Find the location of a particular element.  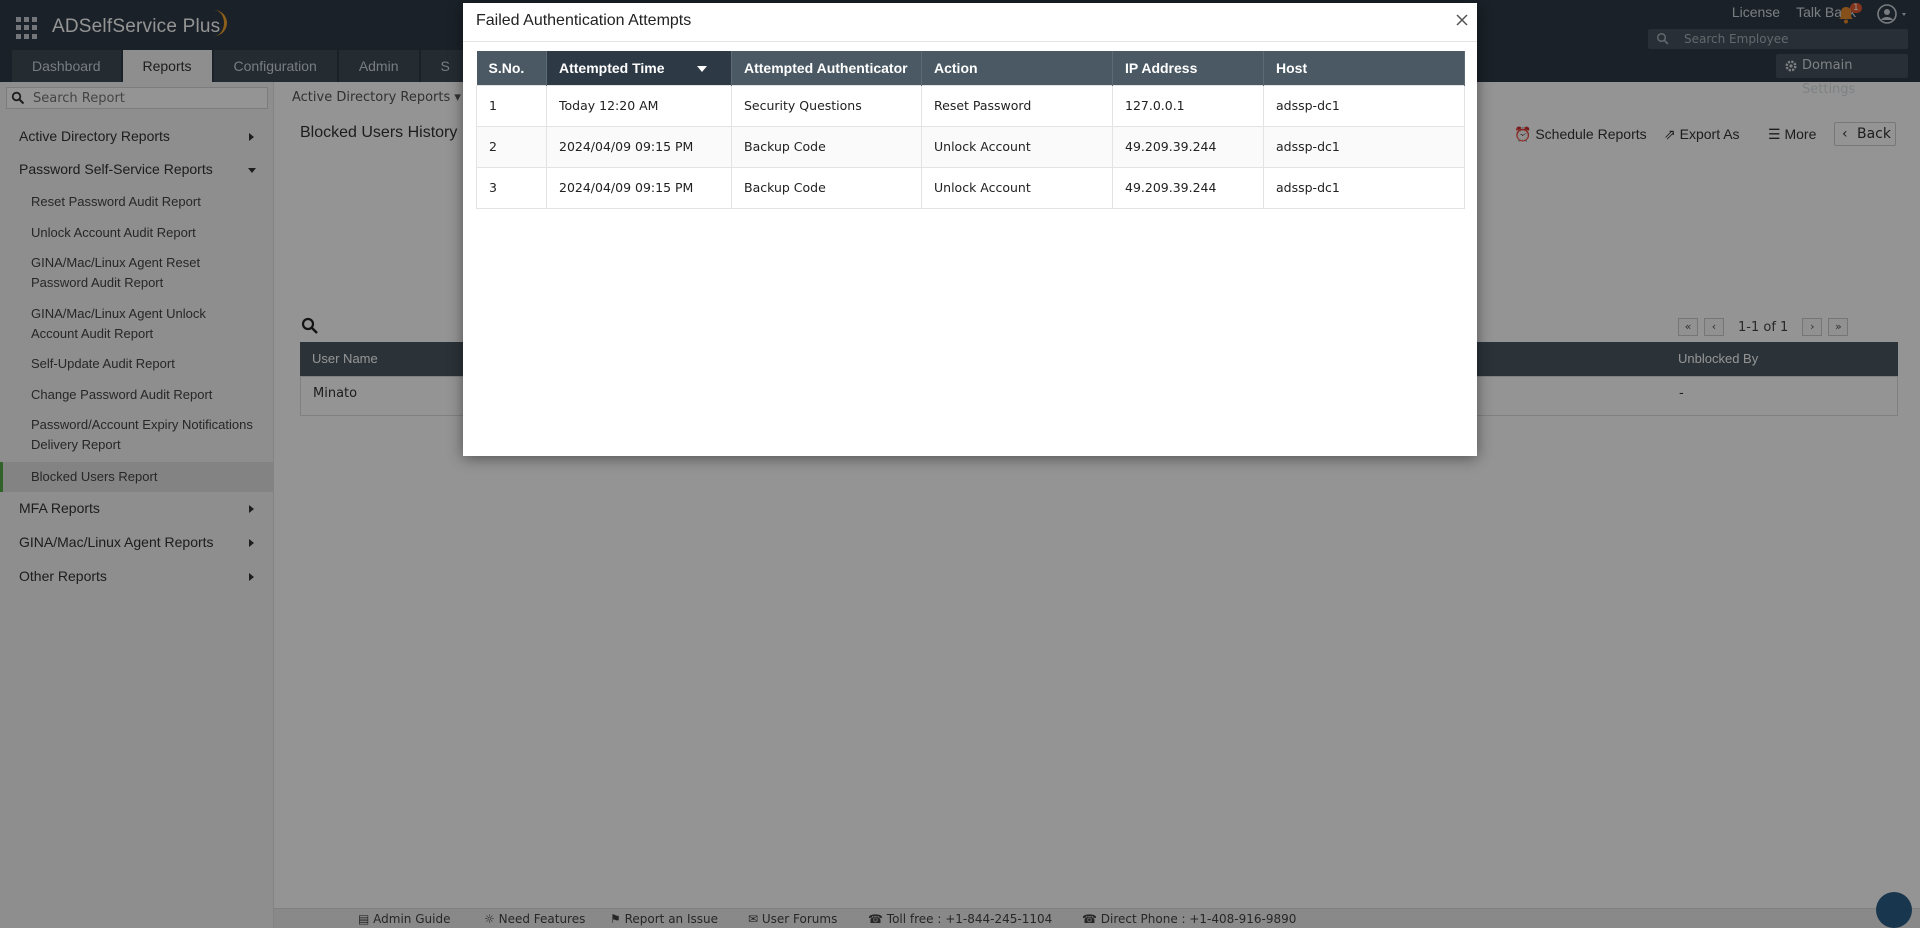

column-attempted-time-label: Attempted Time is located at coordinates (612, 67).